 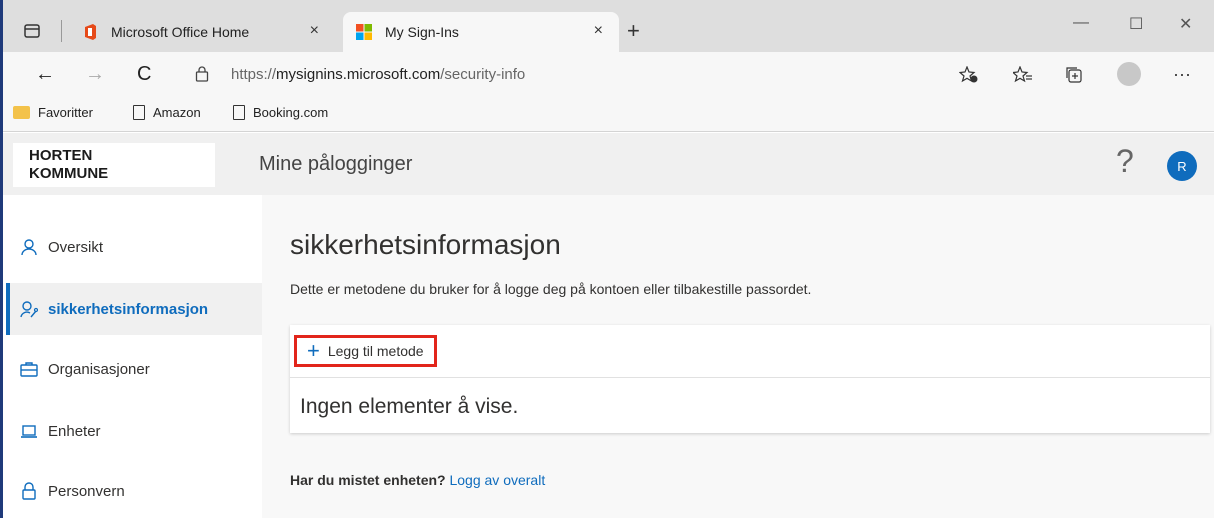 What do you see at coordinates (1023, 75) in the screenshot?
I see `favorites-icon` at bounding box center [1023, 75].